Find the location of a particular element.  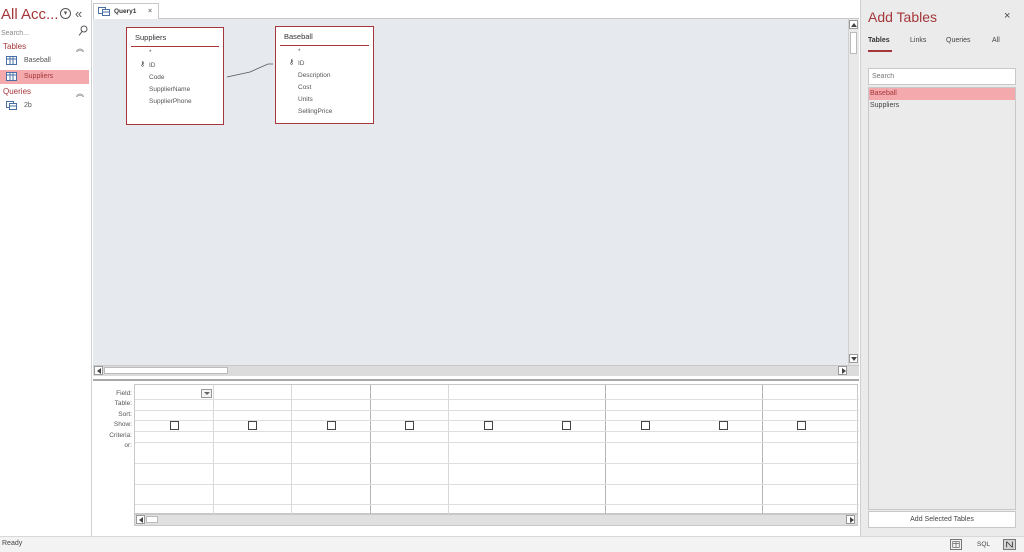

nav-item-query-2b: 2b is located at coordinates (44, 106).